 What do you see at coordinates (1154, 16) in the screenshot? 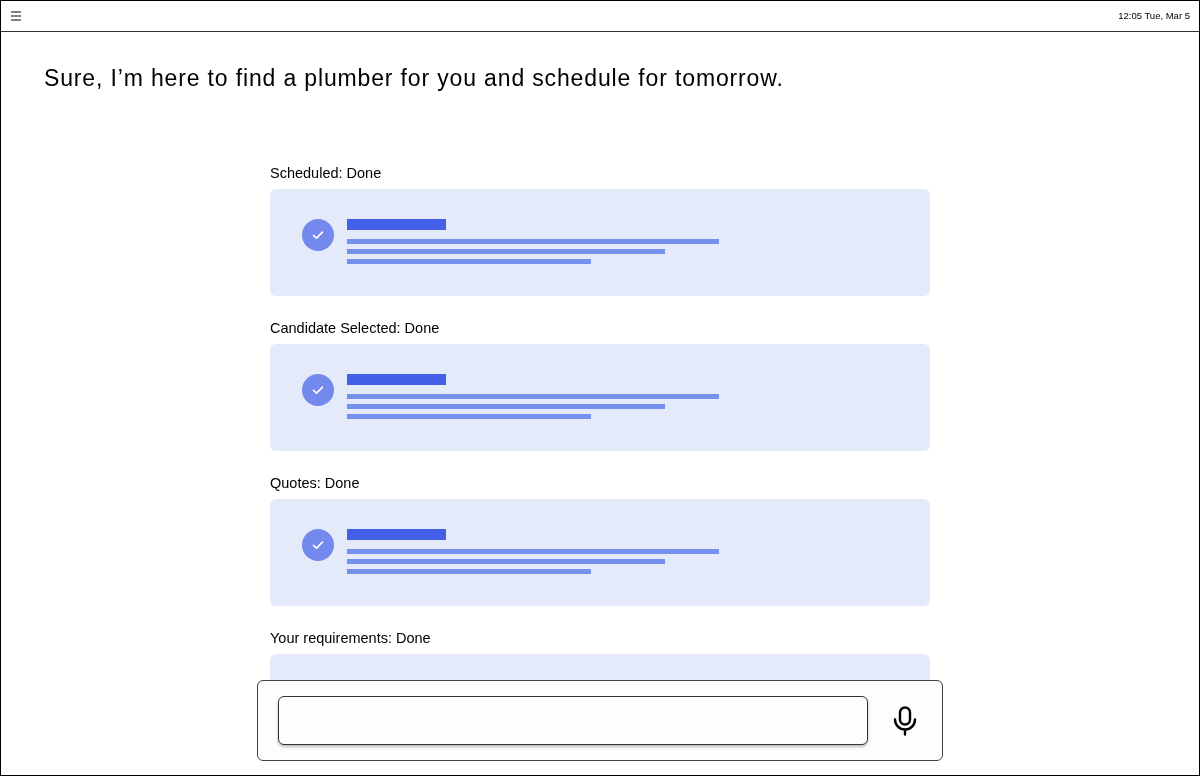
I see `clock-text: 12:05 Tue, Mar 5` at bounding box center [1154, 16].